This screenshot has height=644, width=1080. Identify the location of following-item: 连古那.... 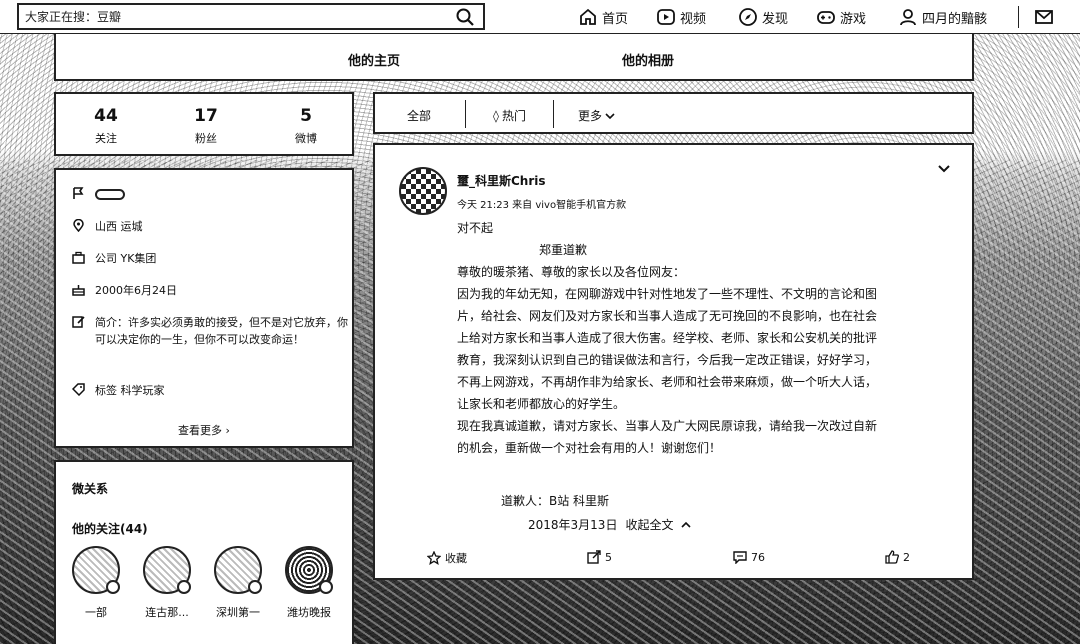
(167, 583).